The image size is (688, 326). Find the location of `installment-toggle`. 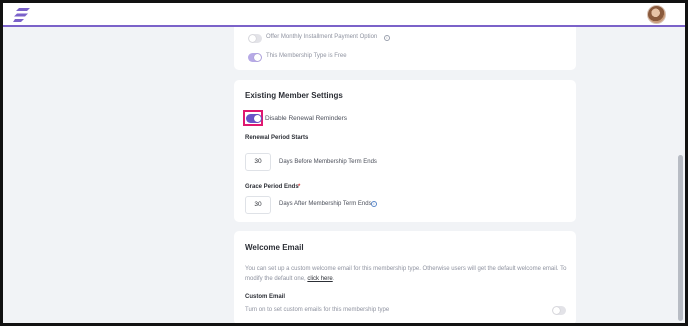

installment-toggle is located at coordinates (255, 38).